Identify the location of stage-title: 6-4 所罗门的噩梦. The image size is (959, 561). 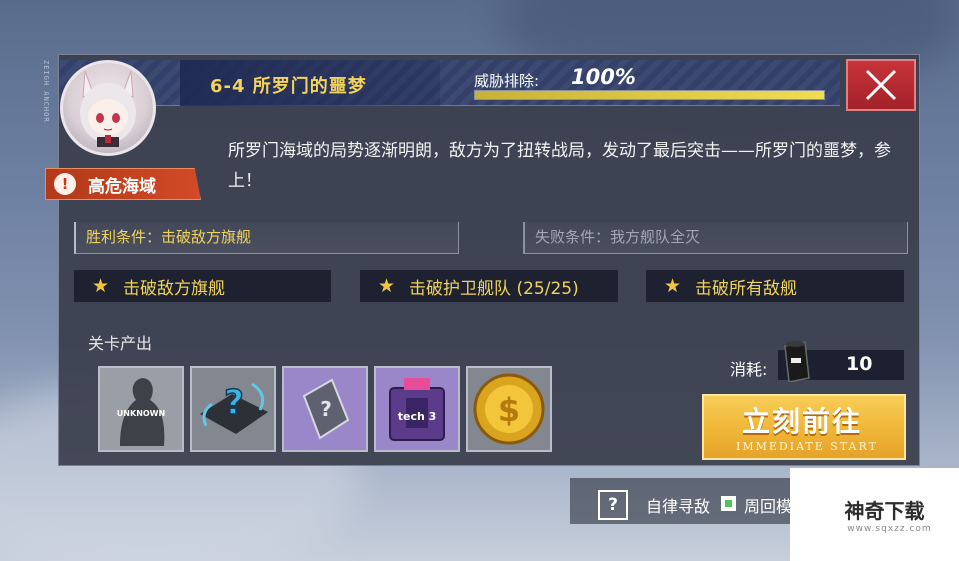
(288, 86).